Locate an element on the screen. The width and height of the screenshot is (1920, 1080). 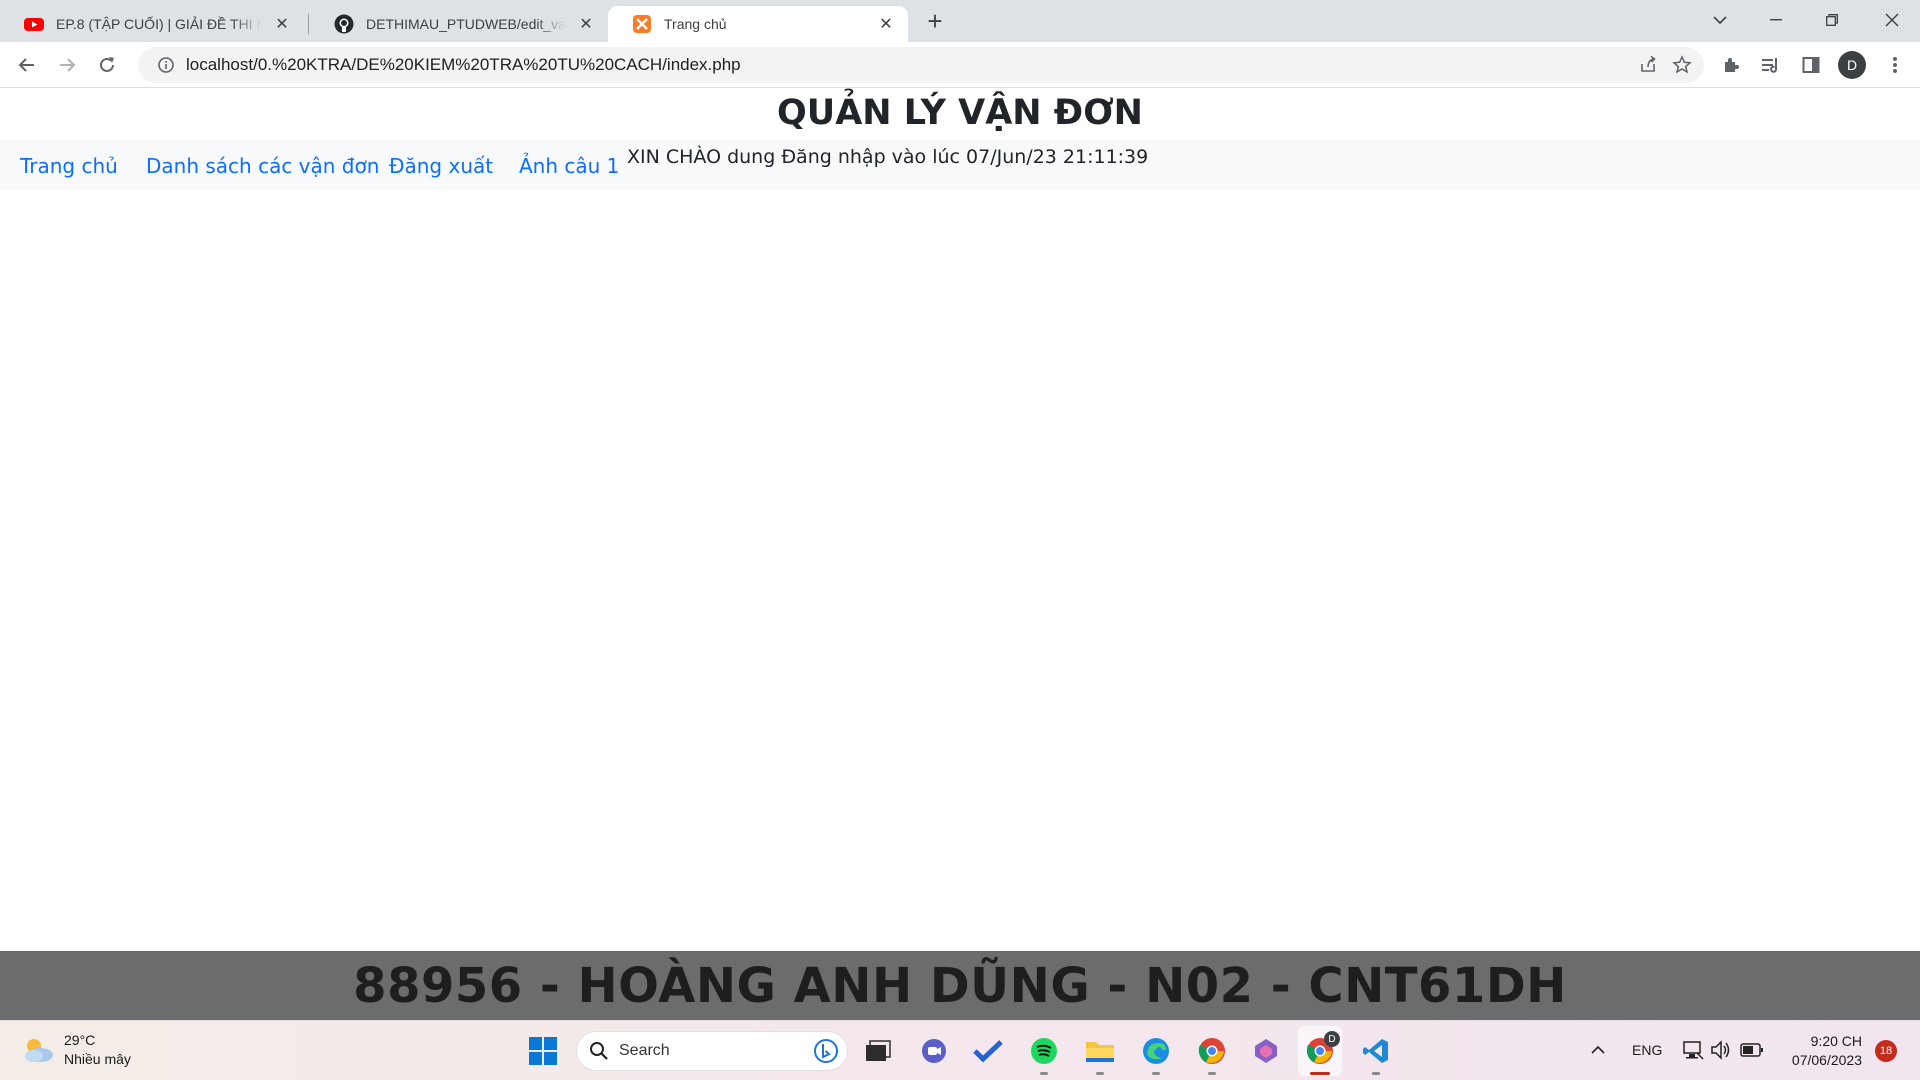
chevron-up-icon is located at coordinates (1598, 1050).